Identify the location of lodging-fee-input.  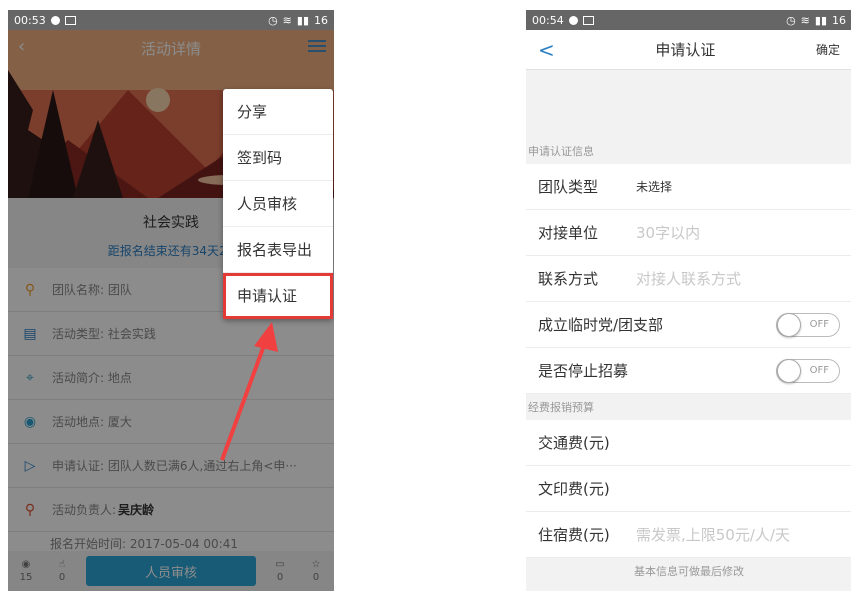
(731, 534).